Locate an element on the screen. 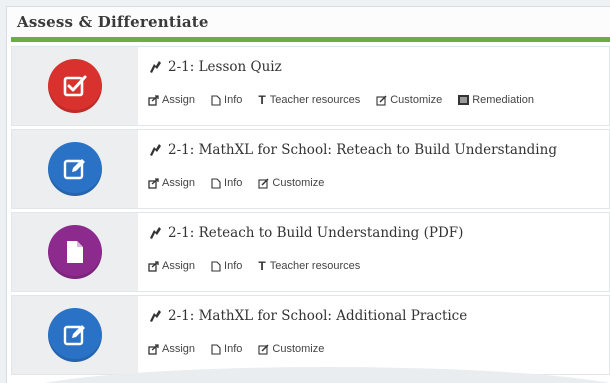 The width and height of the screenshot is (610, 383). document-icon is located at coordinates (75, 252).